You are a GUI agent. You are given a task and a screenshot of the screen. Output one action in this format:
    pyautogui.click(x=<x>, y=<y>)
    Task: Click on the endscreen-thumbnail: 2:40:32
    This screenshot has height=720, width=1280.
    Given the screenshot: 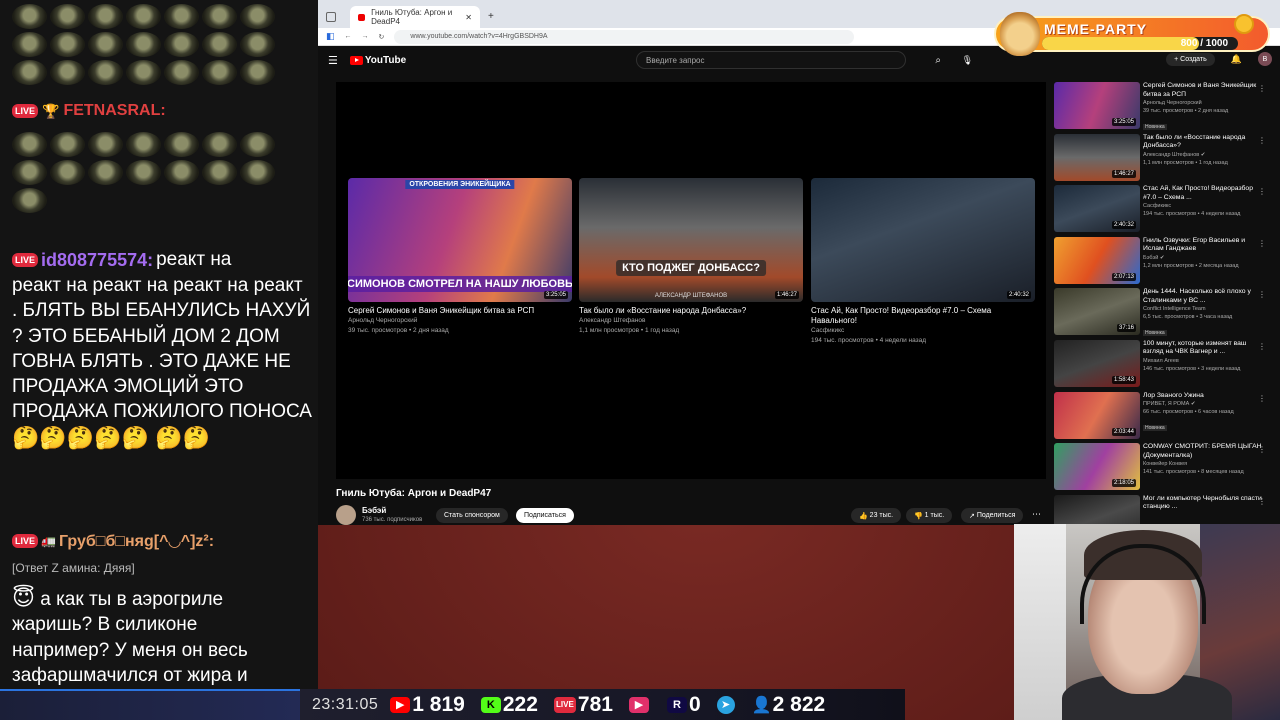 What is the action you would take?
    pyautogui.click(x=923, y=240)
    